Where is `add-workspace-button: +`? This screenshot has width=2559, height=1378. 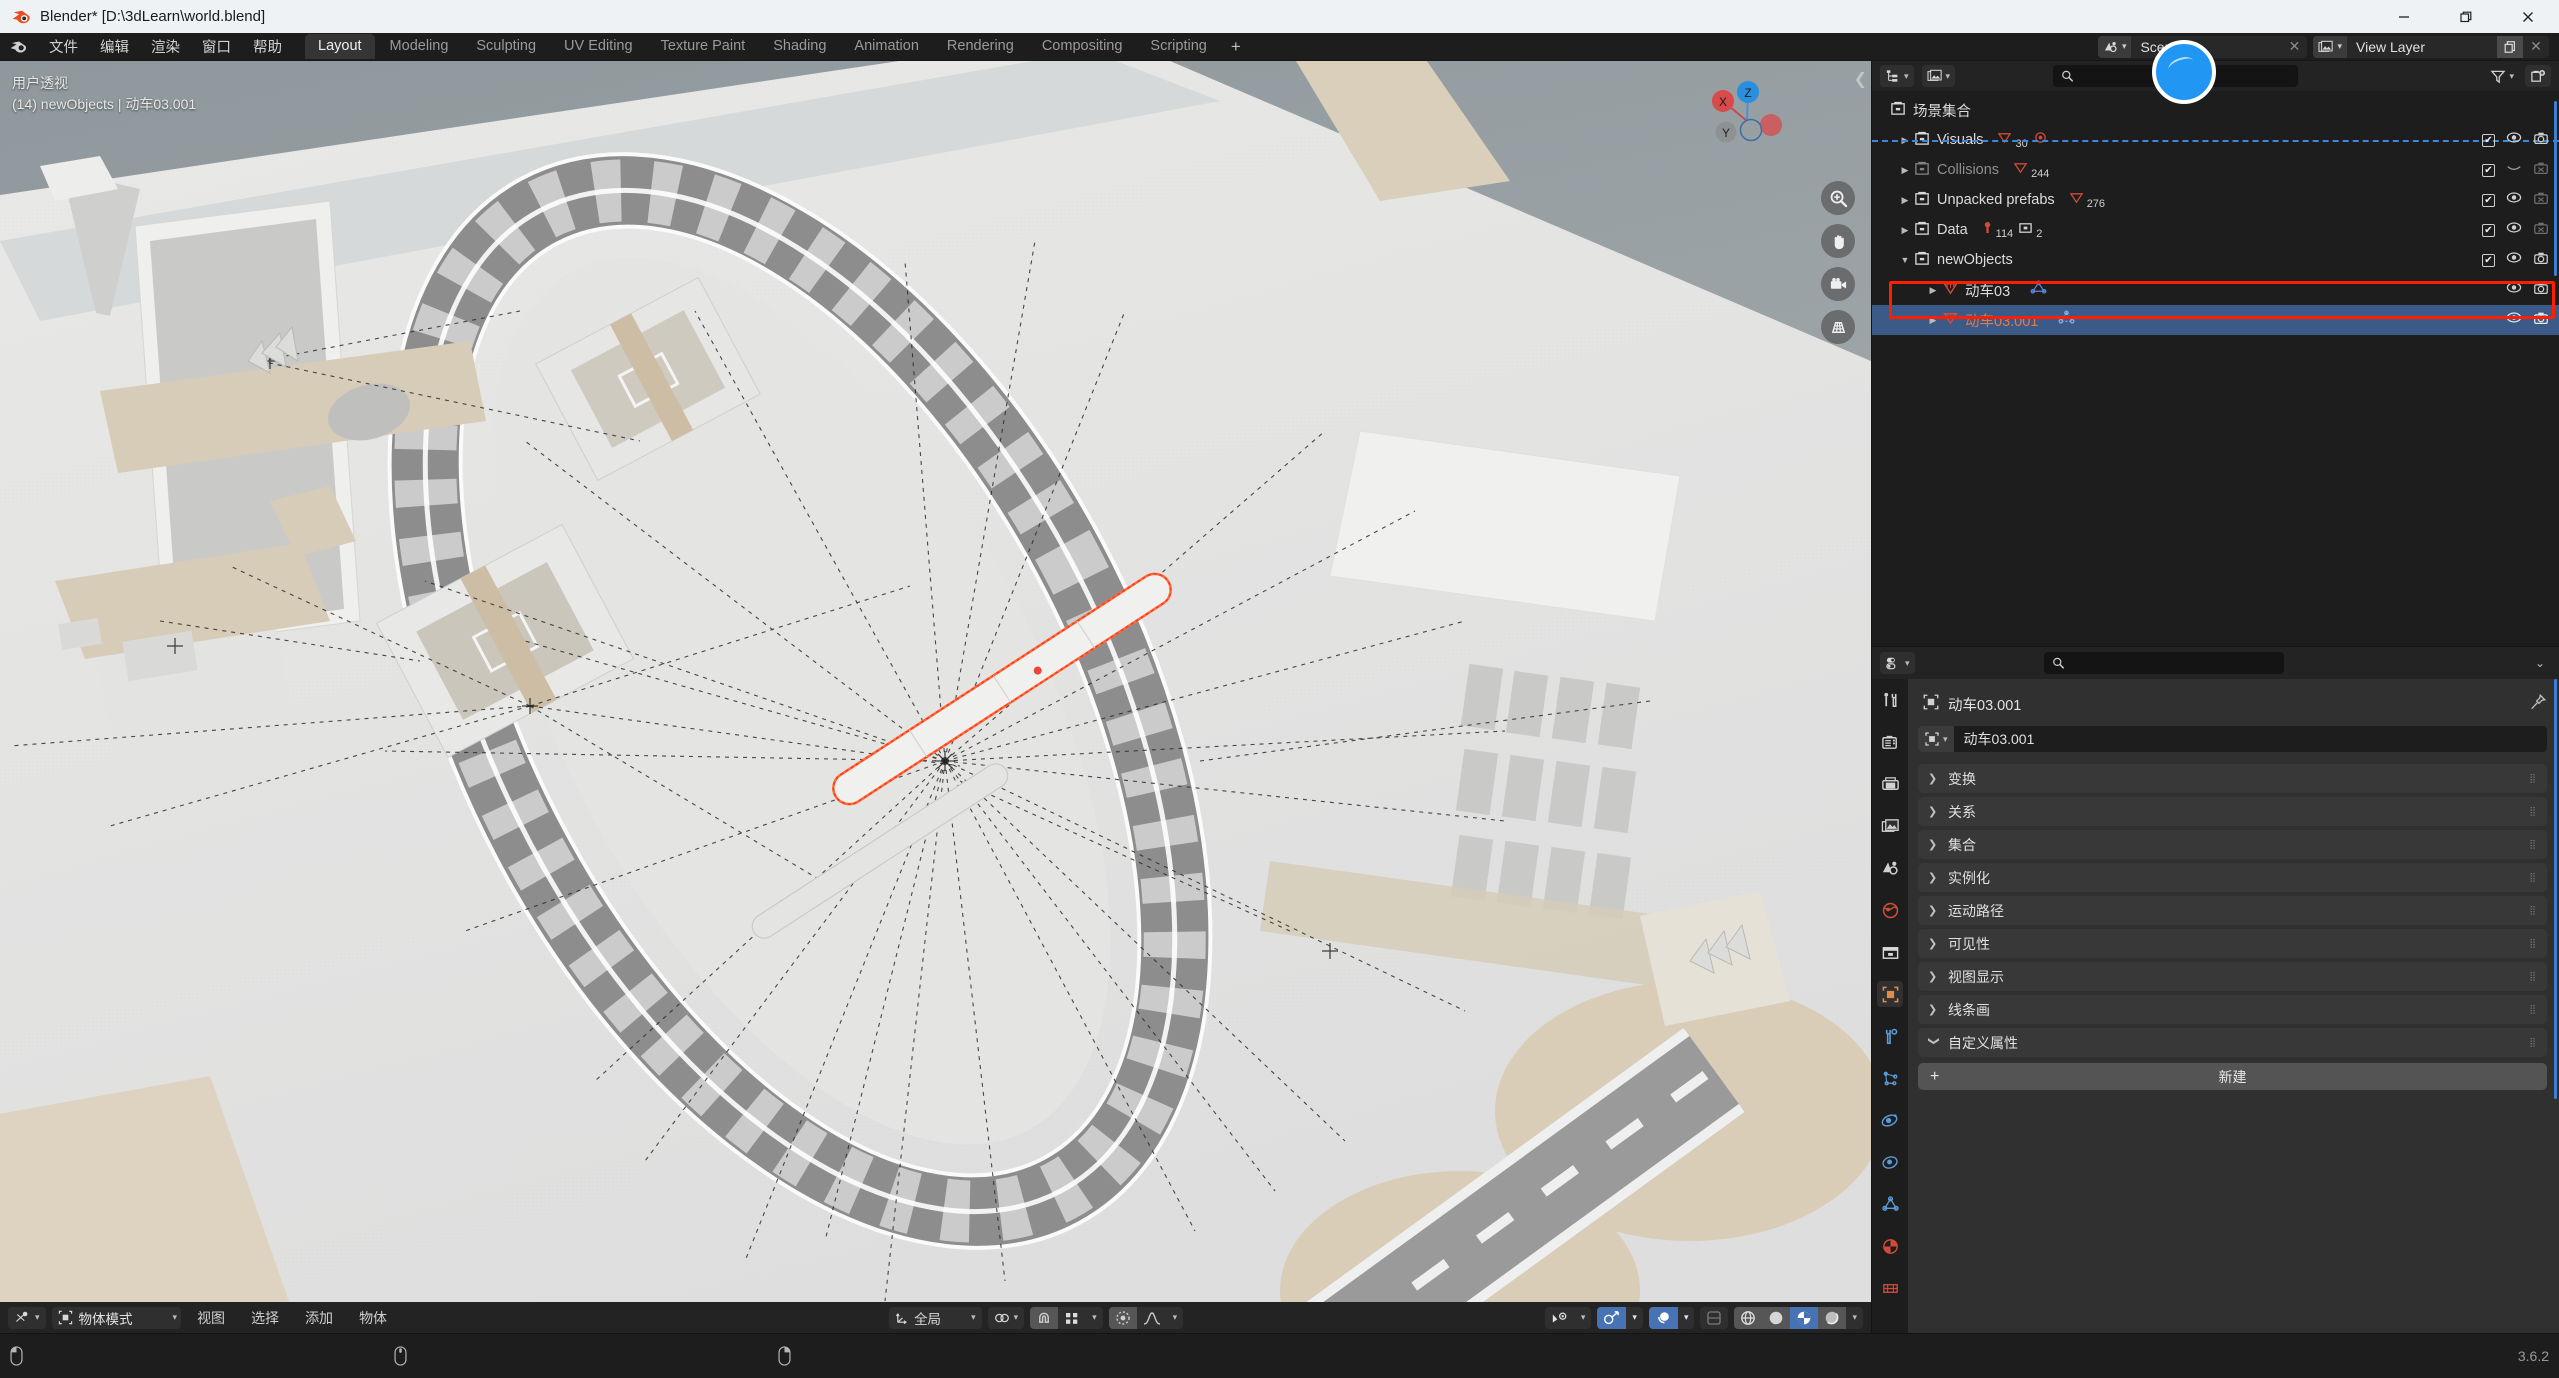 add-workspace-button: + is located at coordinates (1236, 47).